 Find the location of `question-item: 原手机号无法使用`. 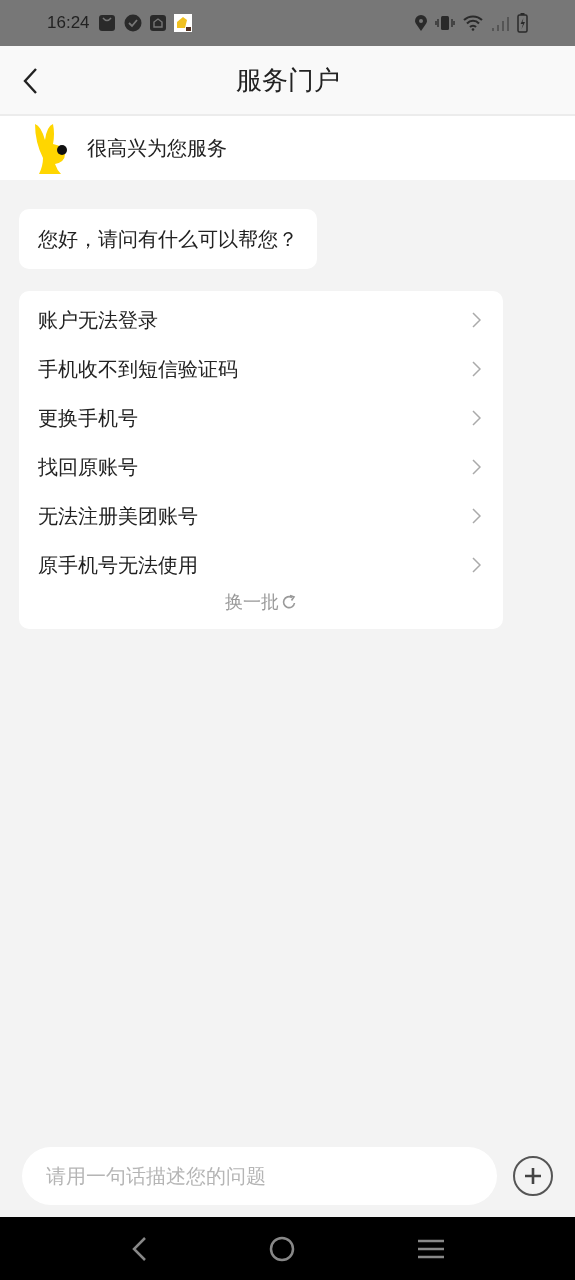

question-item: 原手机号无法使用 is located at coordinates (261, 564).